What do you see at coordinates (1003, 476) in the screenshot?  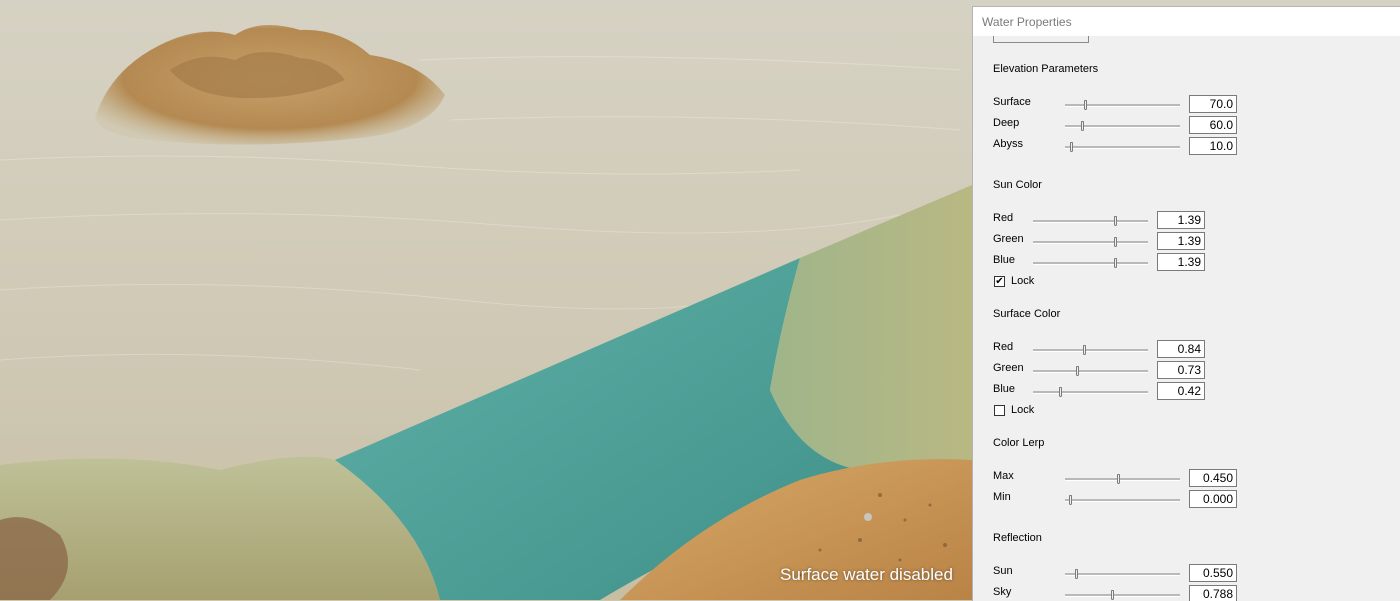 I see `lerp-max-label: Max` at bounding box center [1003, 476].